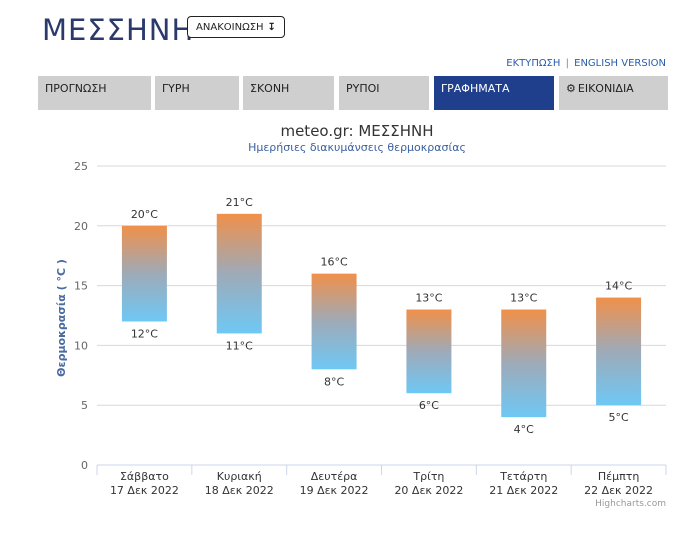 This screenshot has height=539, width=678. I want to click on x-category-date: 21 Δεκ 2022, so click(523, 490).